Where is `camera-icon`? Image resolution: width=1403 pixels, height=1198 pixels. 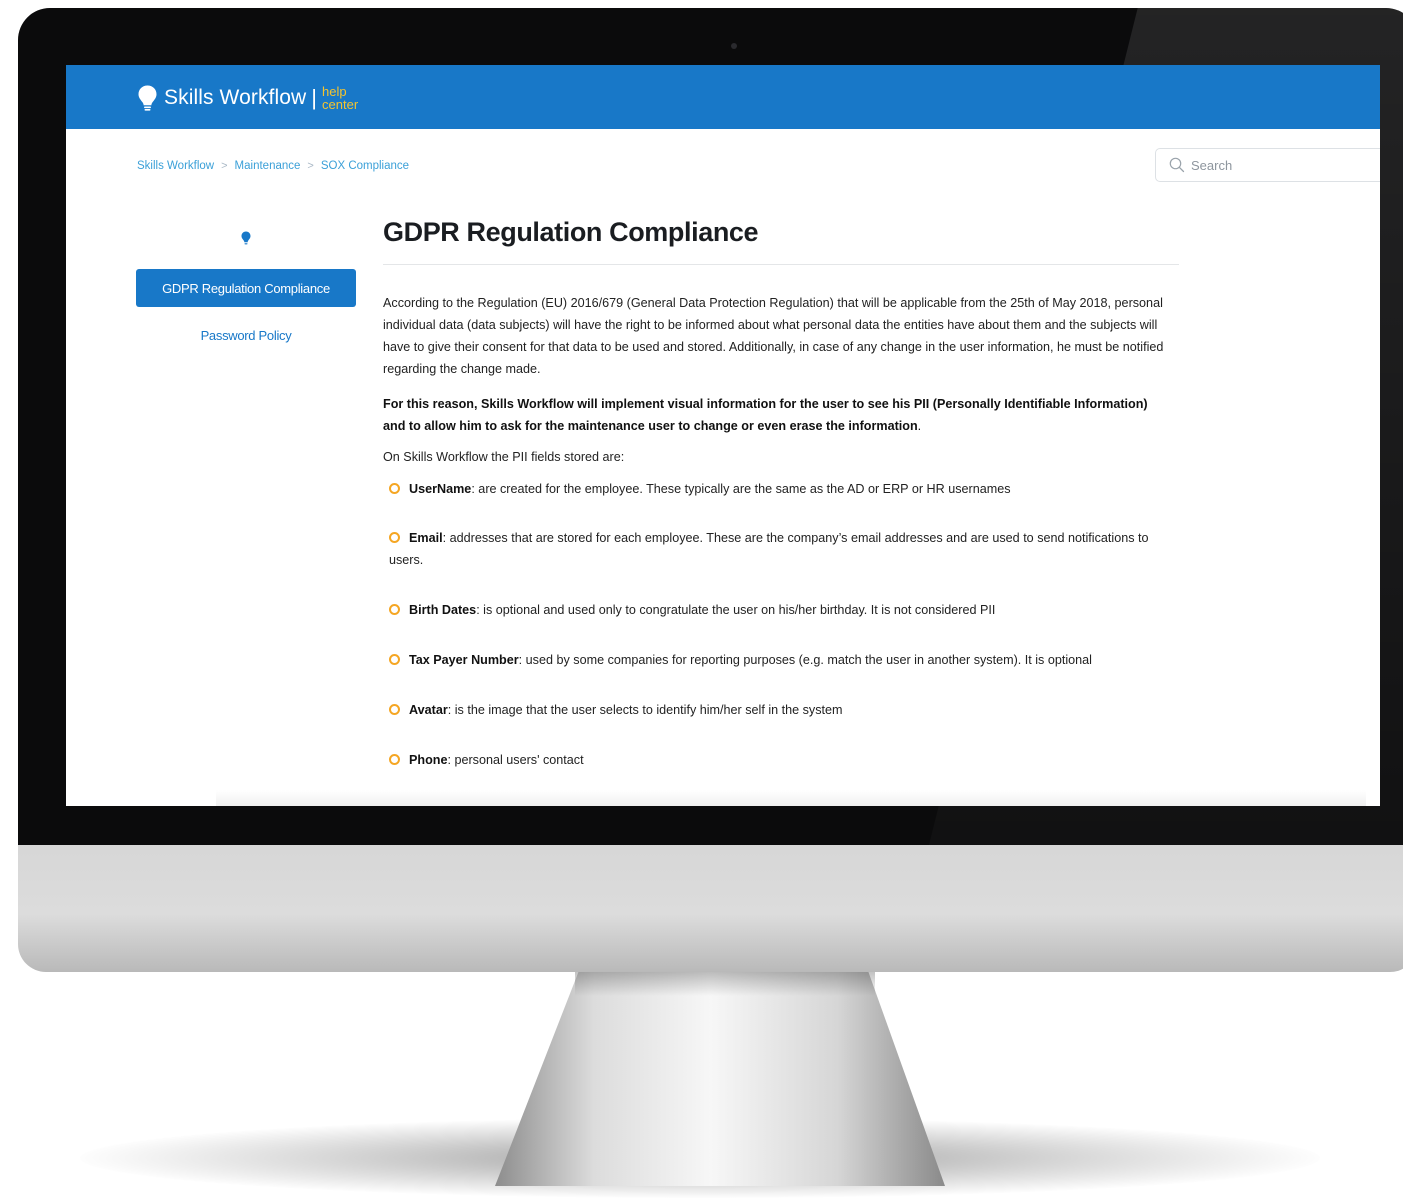
camera-icon is located at coordinates (734, 46).